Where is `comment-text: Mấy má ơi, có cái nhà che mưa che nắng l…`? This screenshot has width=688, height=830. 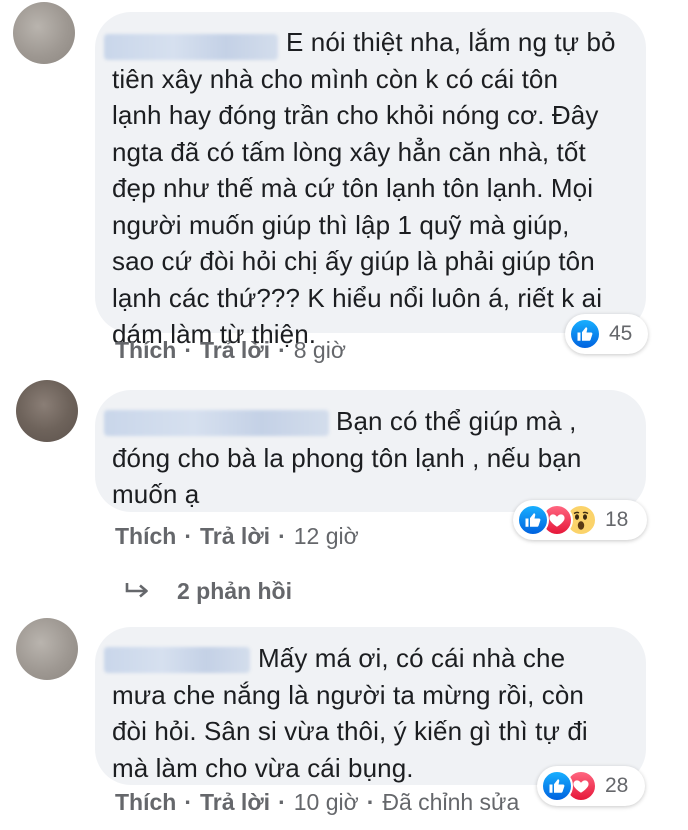
comment-text: Mấy má ơi, có cái nhà che mưa che nắng l… is located at coordinates (350, 713).